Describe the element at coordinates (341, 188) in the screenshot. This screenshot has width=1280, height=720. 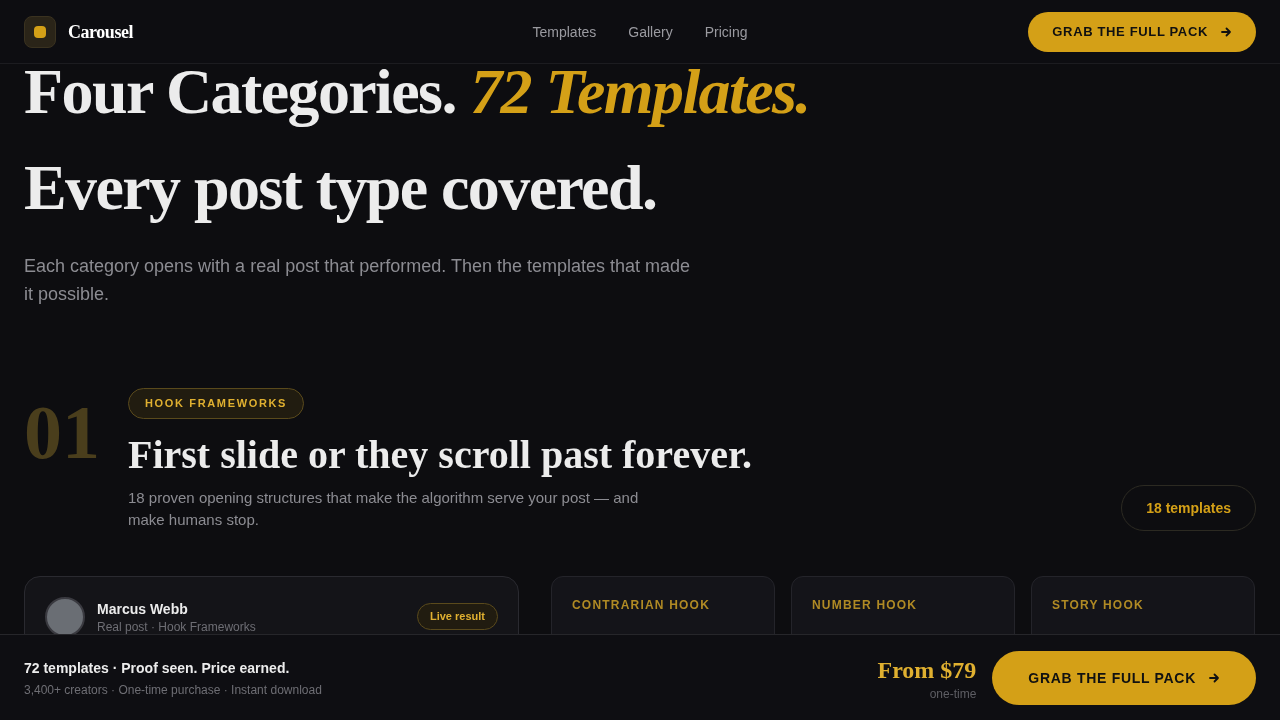
I see `hero-subtitle: Every post type covered.` at that location.